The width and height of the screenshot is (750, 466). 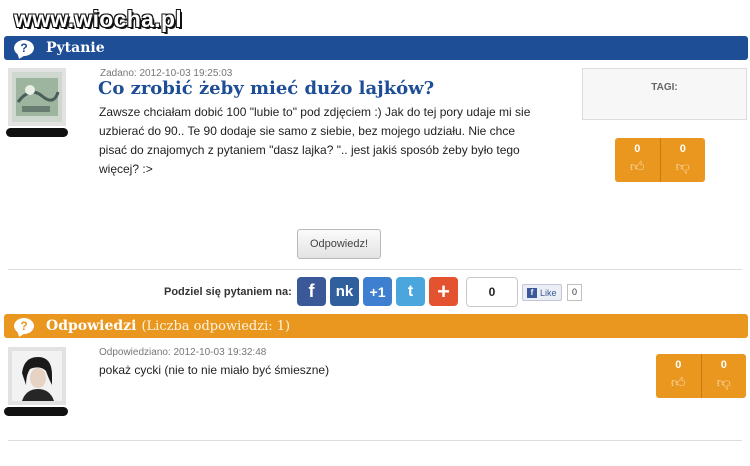 I want to click on answer-upvote-count: 0, so click(x=678, y=365).